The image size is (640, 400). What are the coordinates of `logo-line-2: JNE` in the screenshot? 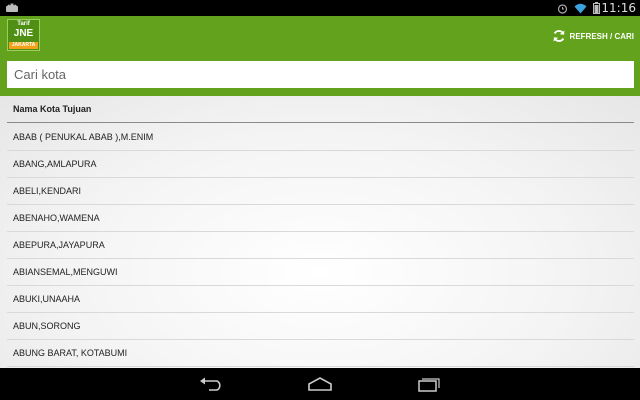 It's located at (23, 33).